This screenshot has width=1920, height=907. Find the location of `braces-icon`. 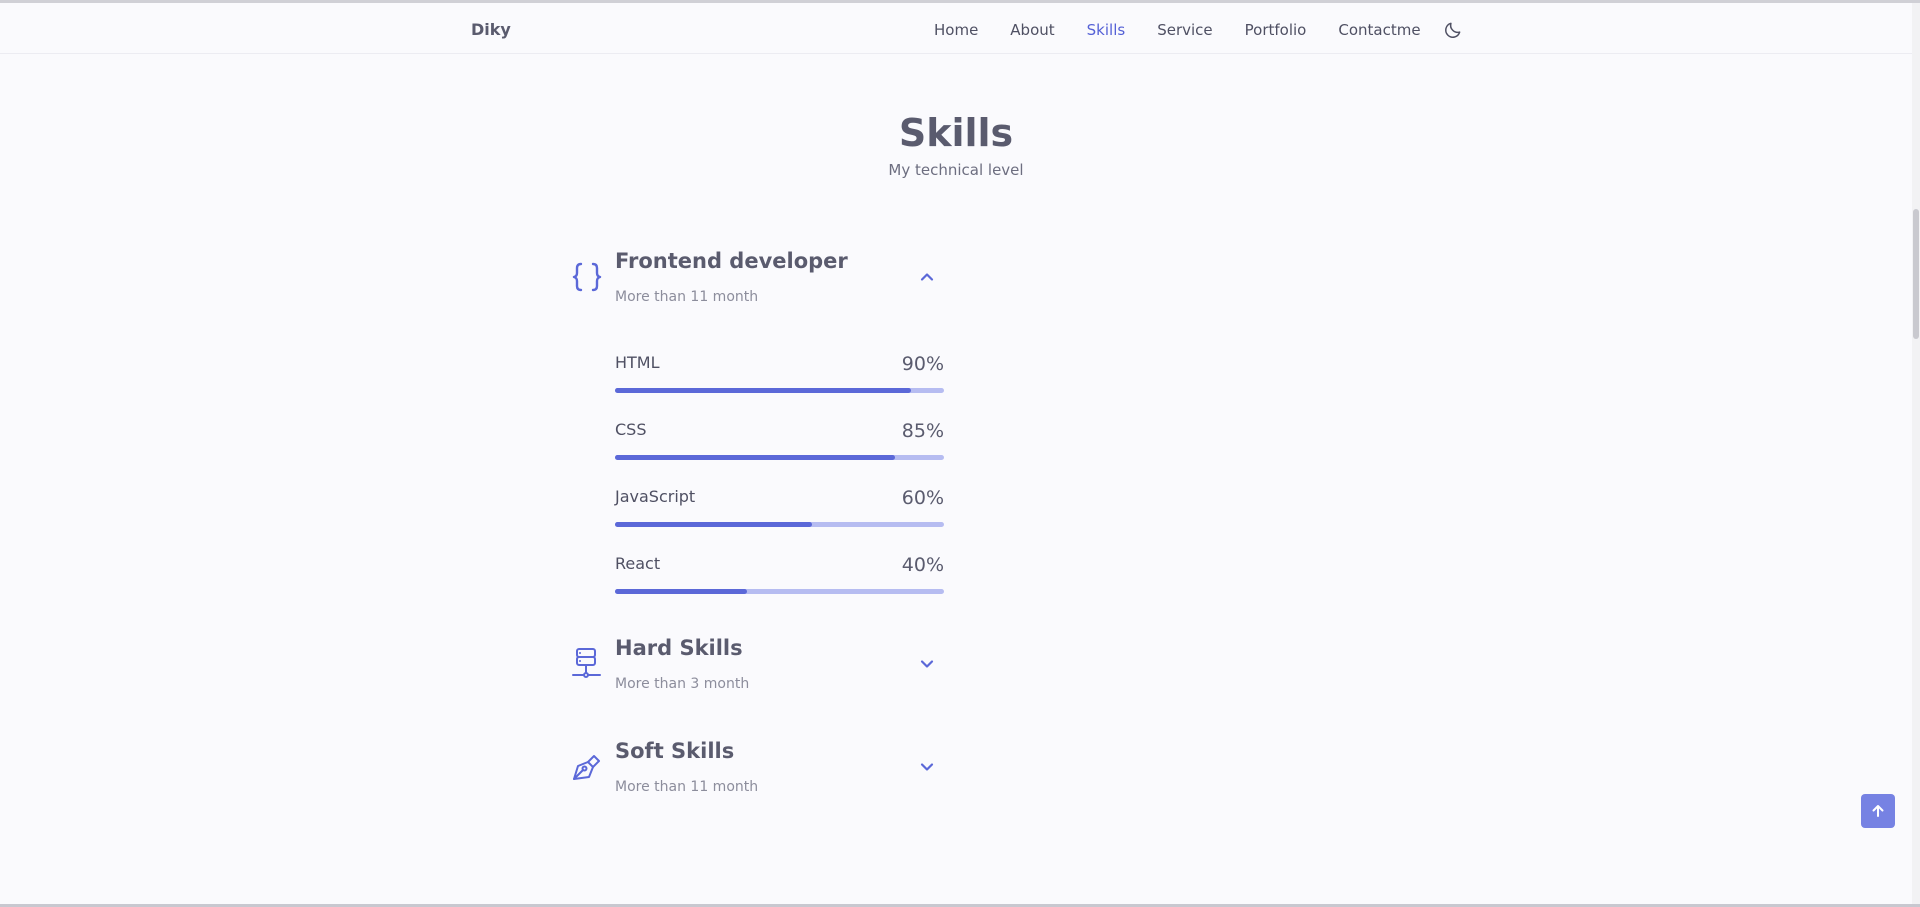

braces-icon is located at coordinates (587, 277).